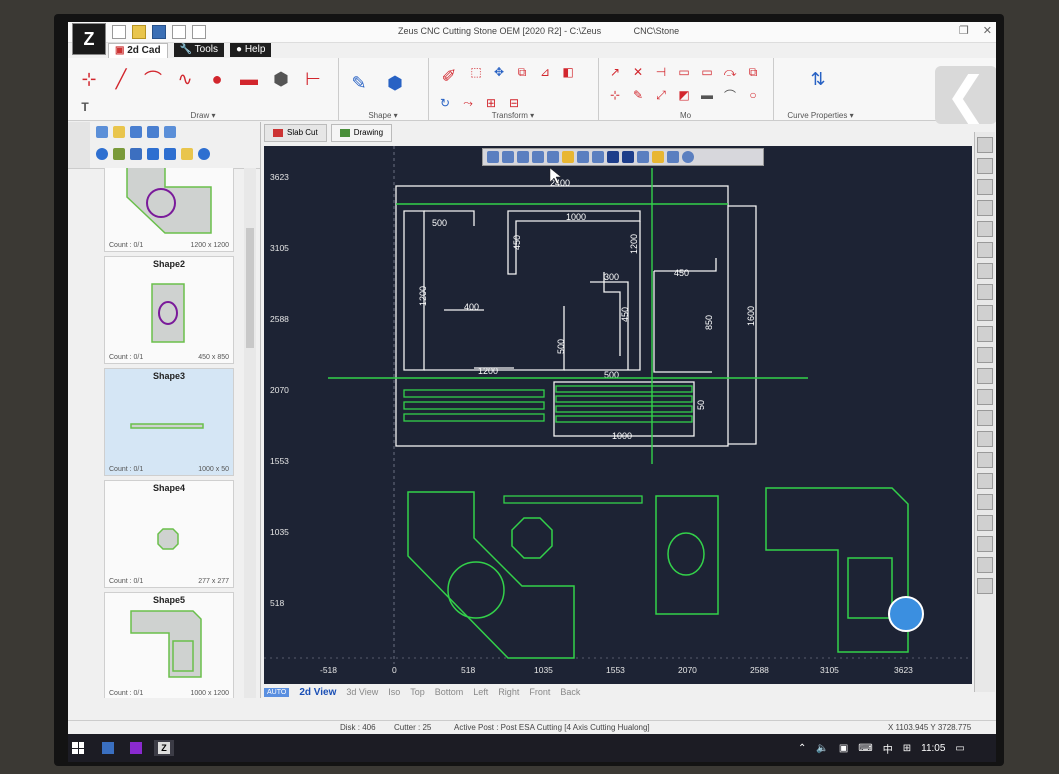  I want to click on info-icon, so click(688, 157).